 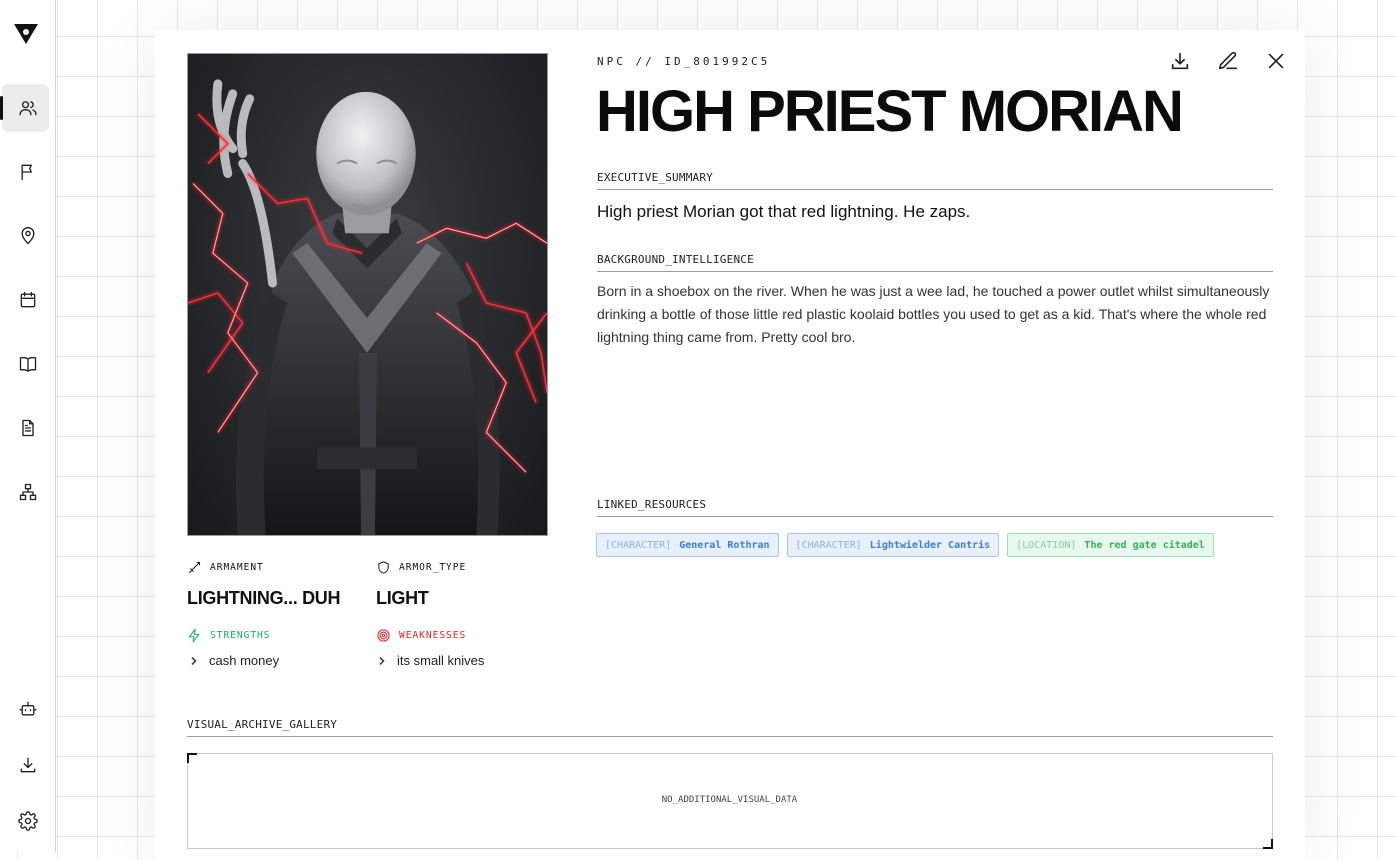 I want to click on close-button, so click(x=1276, y=63).